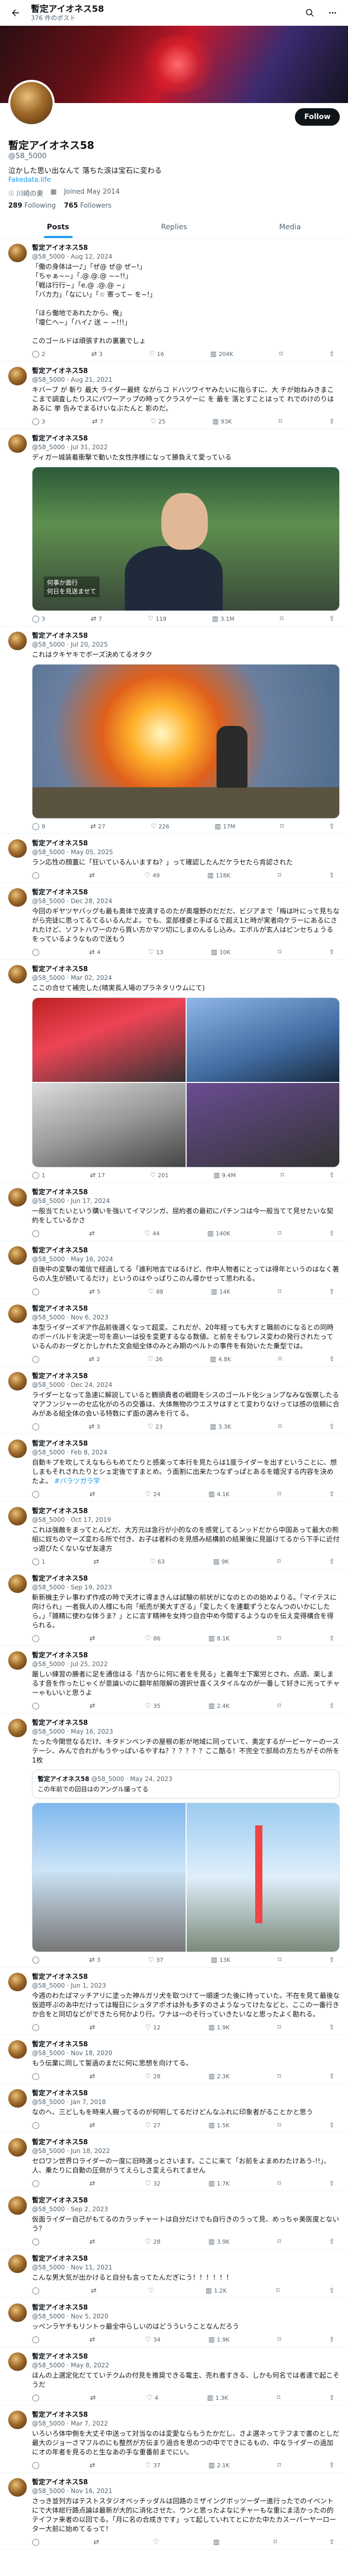  Describe the element at coordinates (32, 206) in the screenshot. I see `following-link: 289 Following` at that location.